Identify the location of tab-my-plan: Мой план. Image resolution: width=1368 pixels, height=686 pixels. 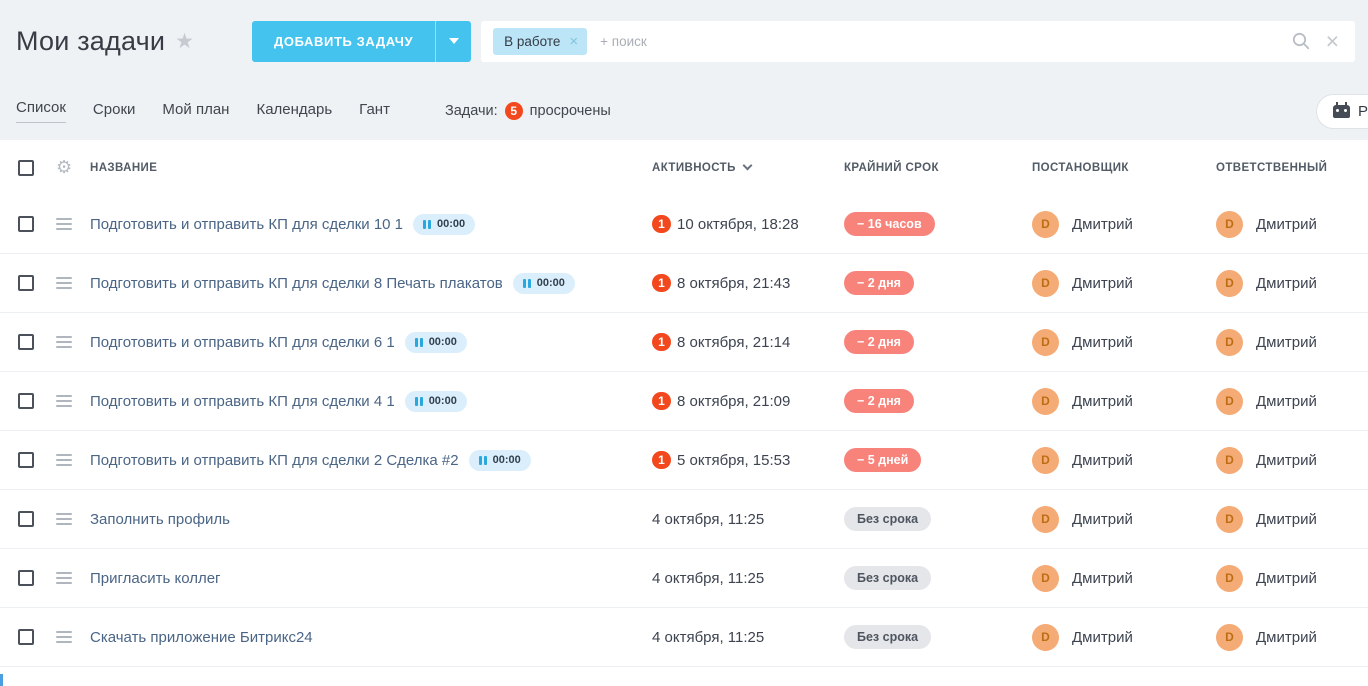
(195, 111).